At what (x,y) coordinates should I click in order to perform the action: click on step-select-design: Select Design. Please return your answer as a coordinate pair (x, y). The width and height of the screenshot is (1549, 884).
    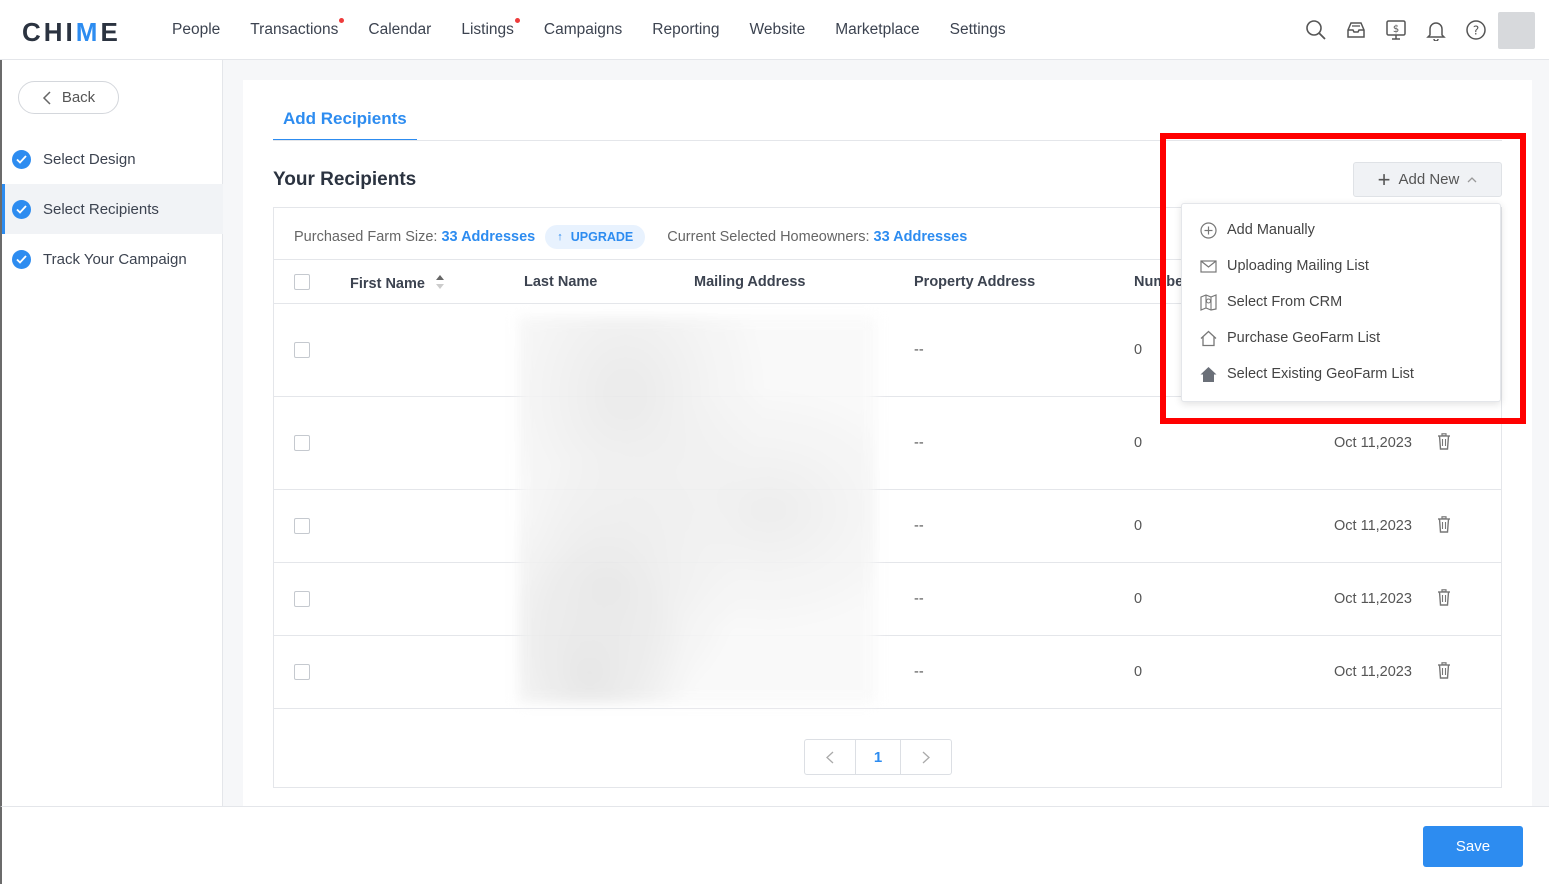
    Looking at the image, I should click on (112, 159).